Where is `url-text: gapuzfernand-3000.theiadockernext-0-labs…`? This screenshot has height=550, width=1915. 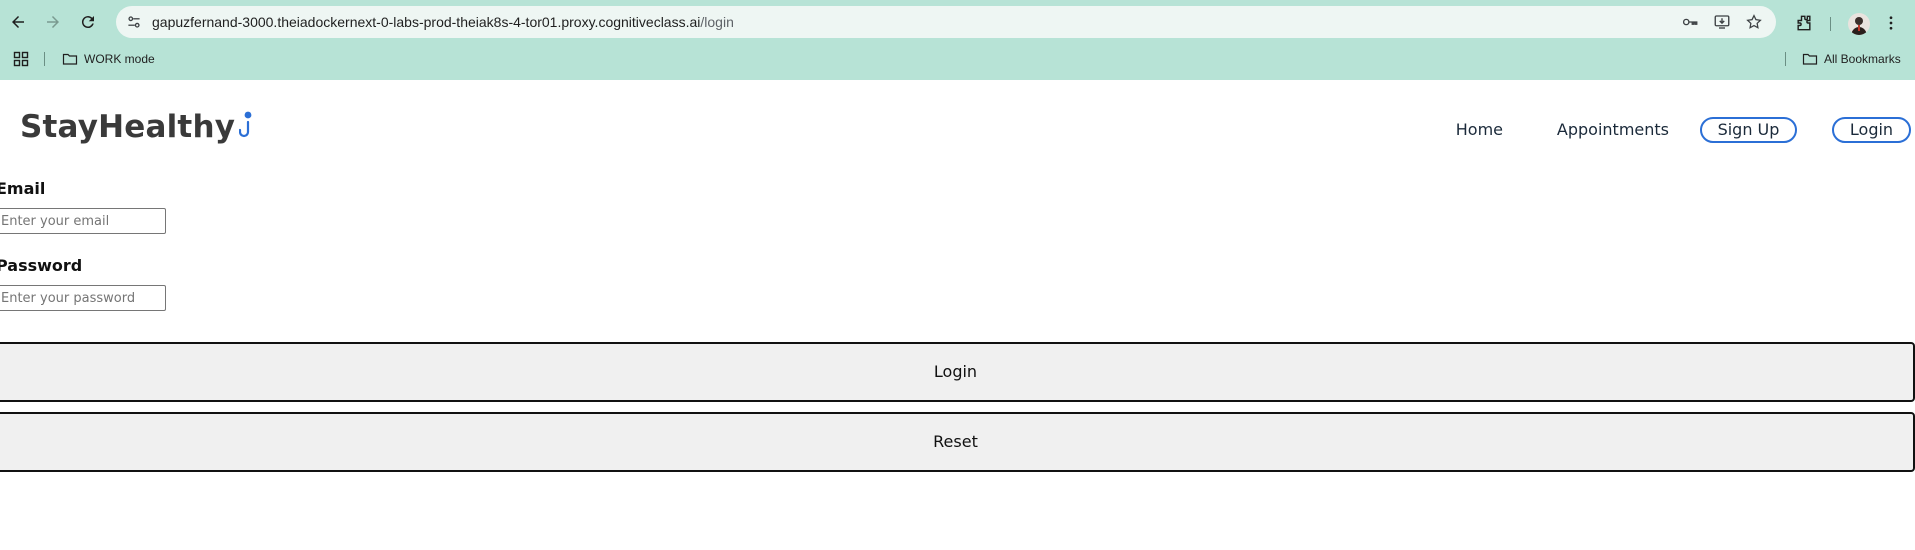
url-text: gapuzfernand-3000.theiadockernext-0-labs… is located at coordinates (443, 22).